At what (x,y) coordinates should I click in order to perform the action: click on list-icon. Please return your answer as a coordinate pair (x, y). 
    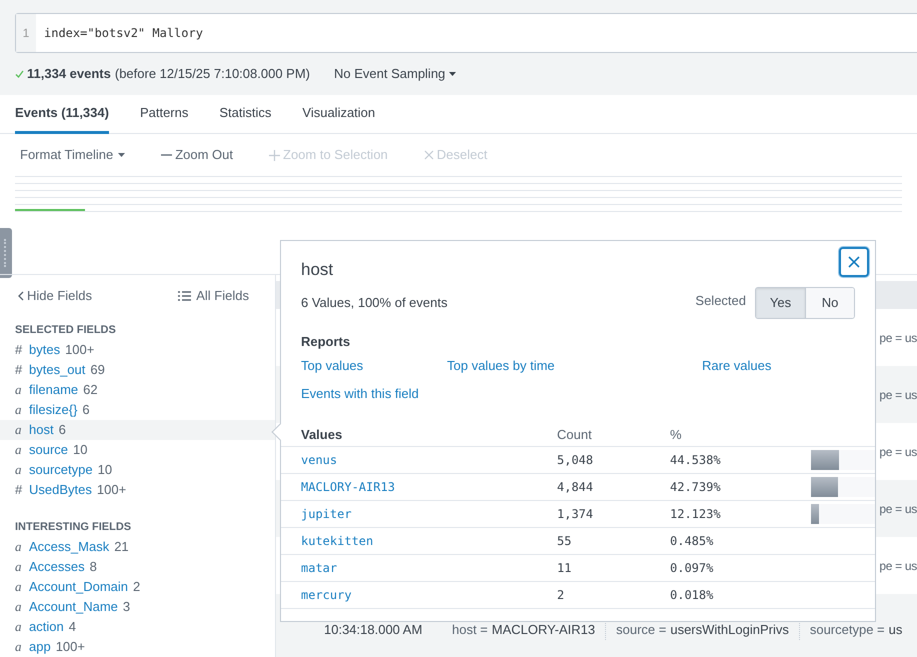
    Looking at the image, I should click on (185, 296).